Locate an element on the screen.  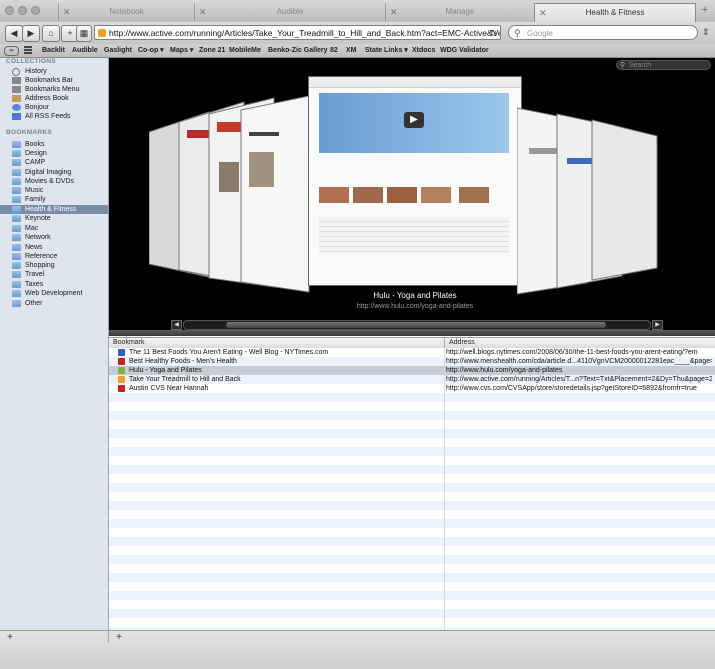
bookmark-state-links: State Links ▾ is located at coordinates (386, 50).